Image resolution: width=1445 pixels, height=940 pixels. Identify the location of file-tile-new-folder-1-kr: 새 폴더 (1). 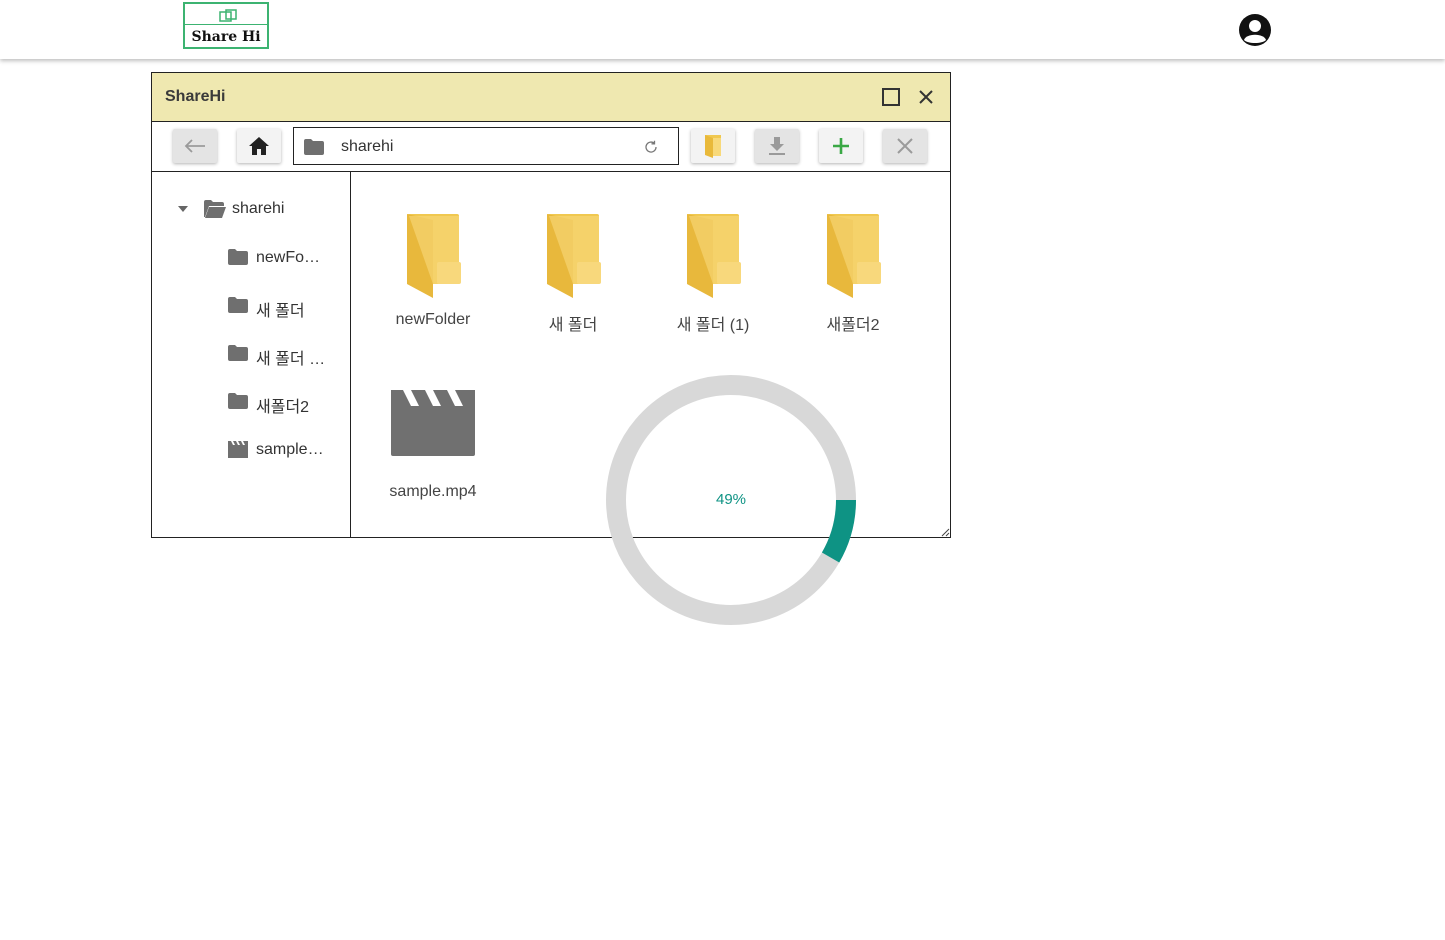
(713, 273).